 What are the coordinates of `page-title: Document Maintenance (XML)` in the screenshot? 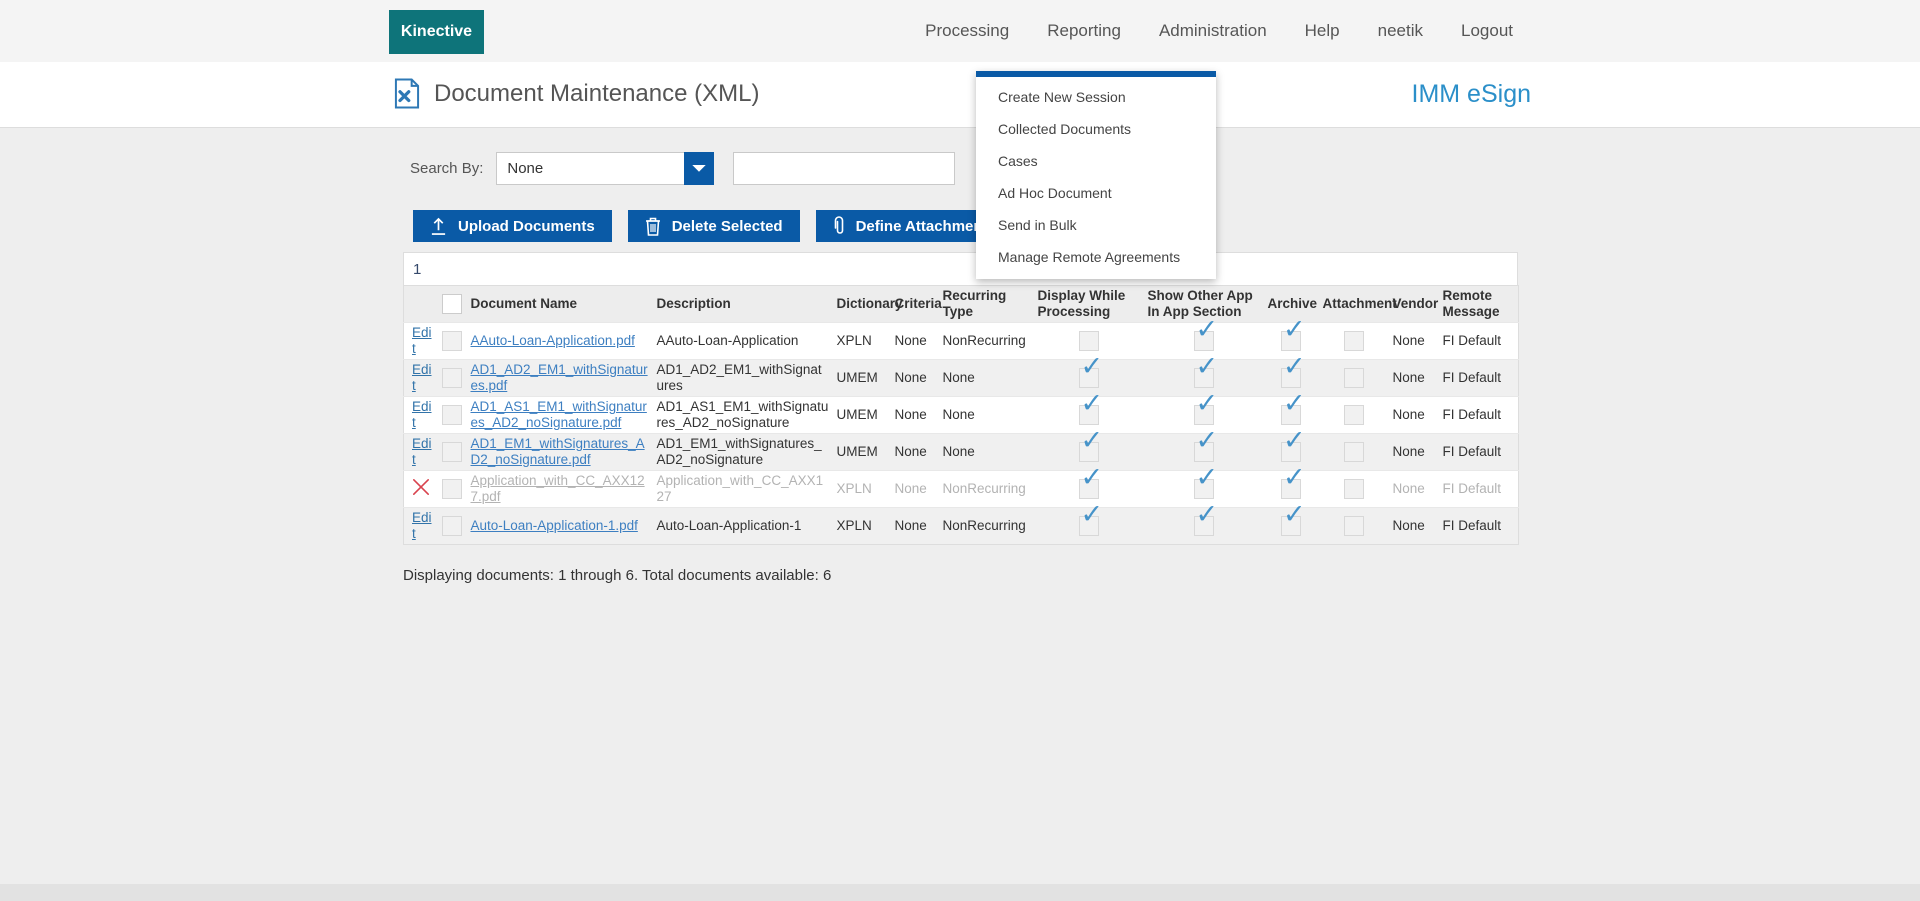 It's located at (576, 93).